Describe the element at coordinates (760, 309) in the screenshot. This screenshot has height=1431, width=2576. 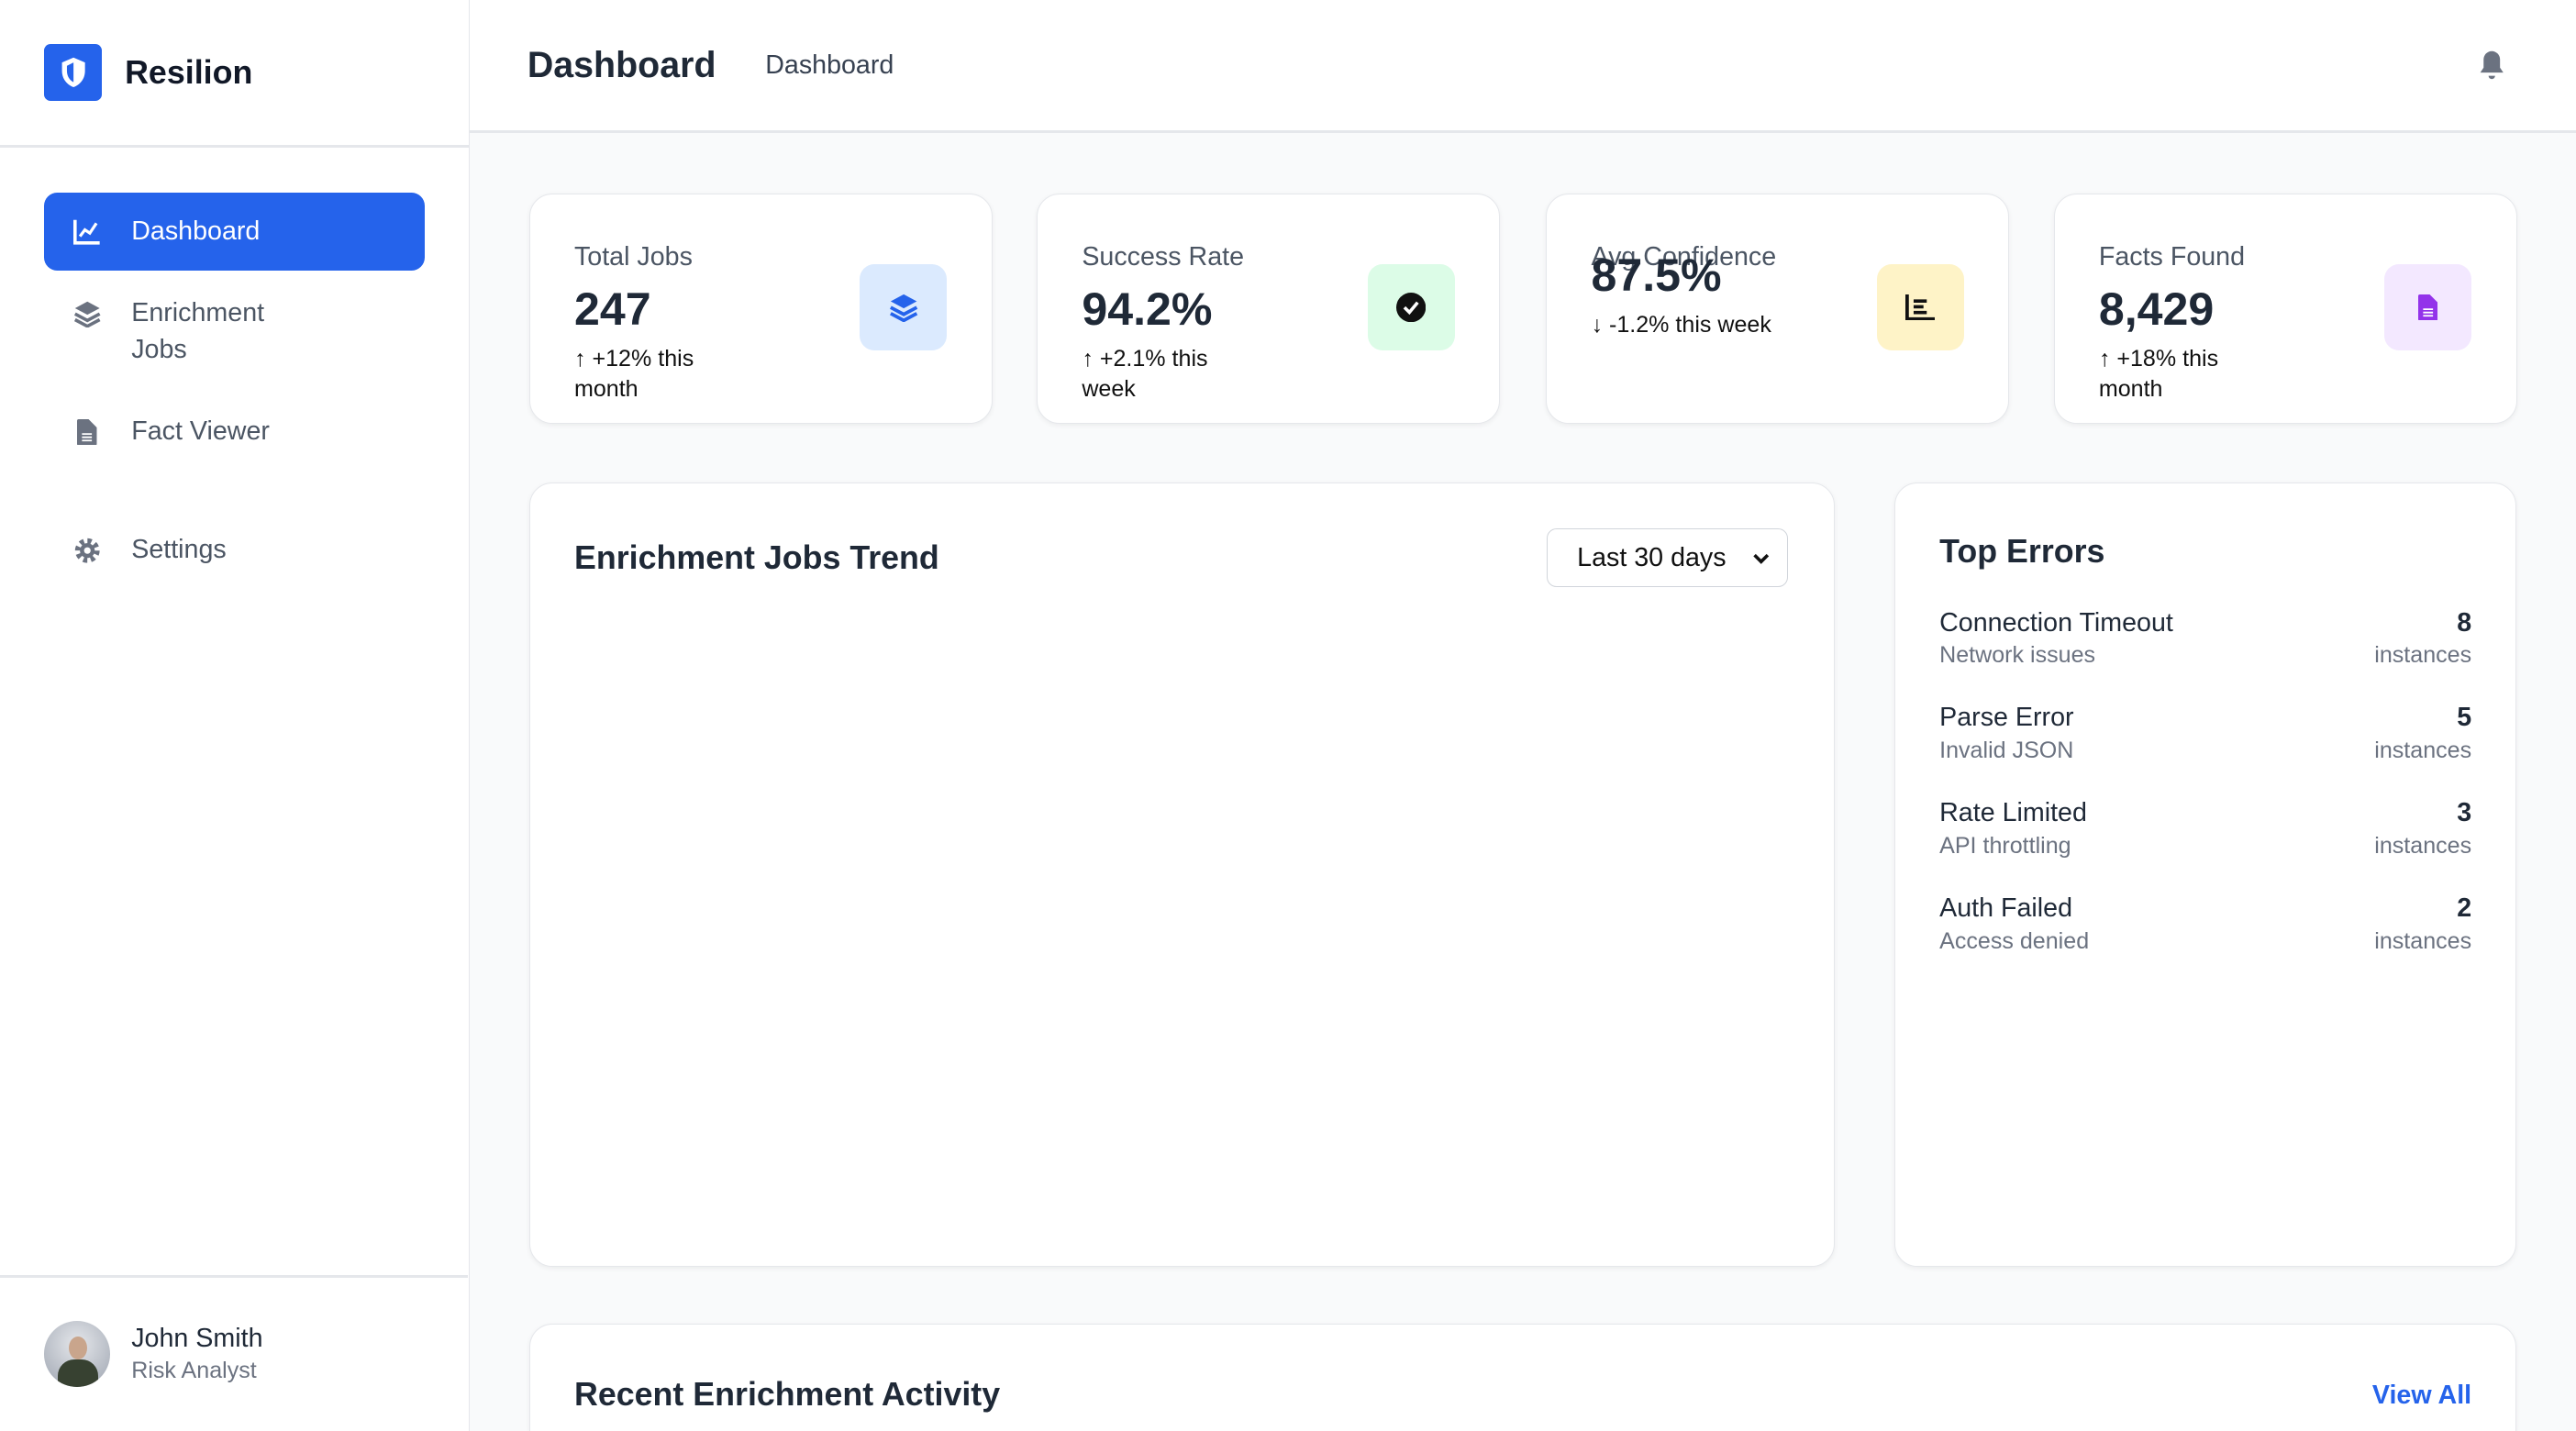
I see `stat-card-total-jobs: Total Jobs 247 ↑ +12% this month` at that location.